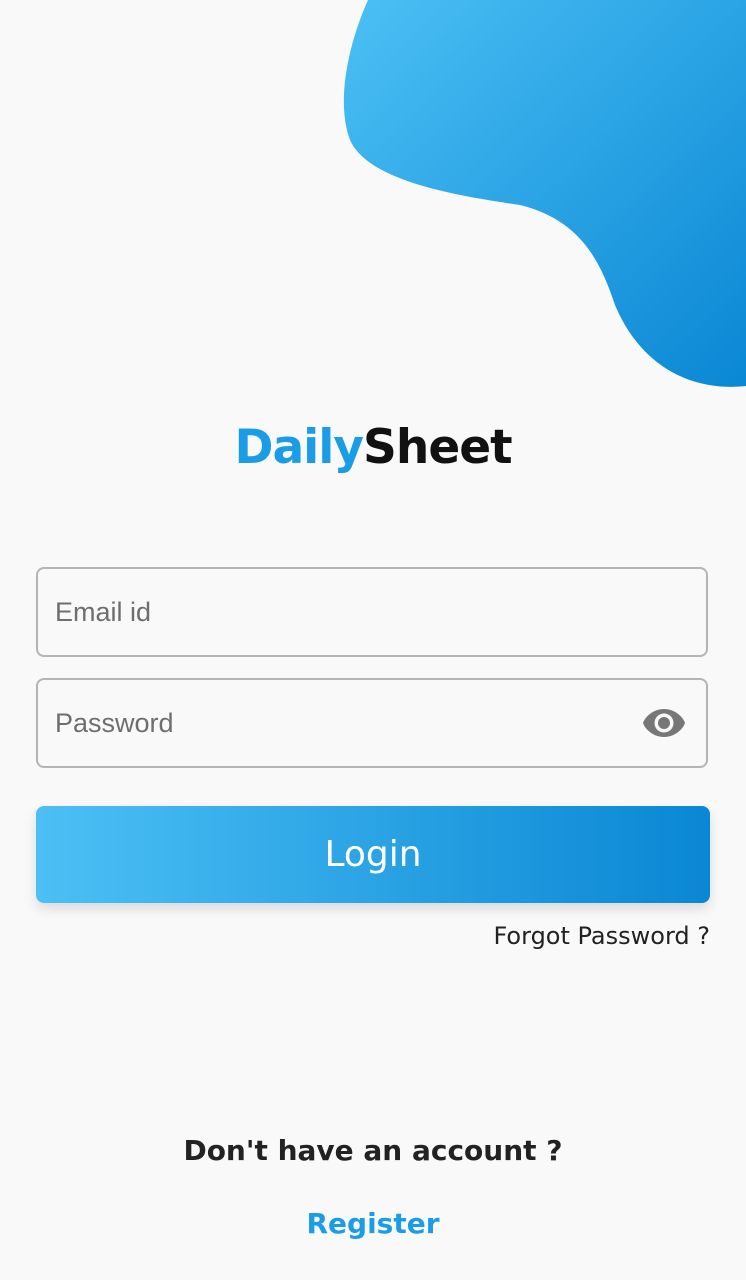 The image size is (746, 1280). What do you see at coordinates (438, 447) in the screenshot?
I see `logo-text-sheet: Sheet` at bounding box center [438, 447].